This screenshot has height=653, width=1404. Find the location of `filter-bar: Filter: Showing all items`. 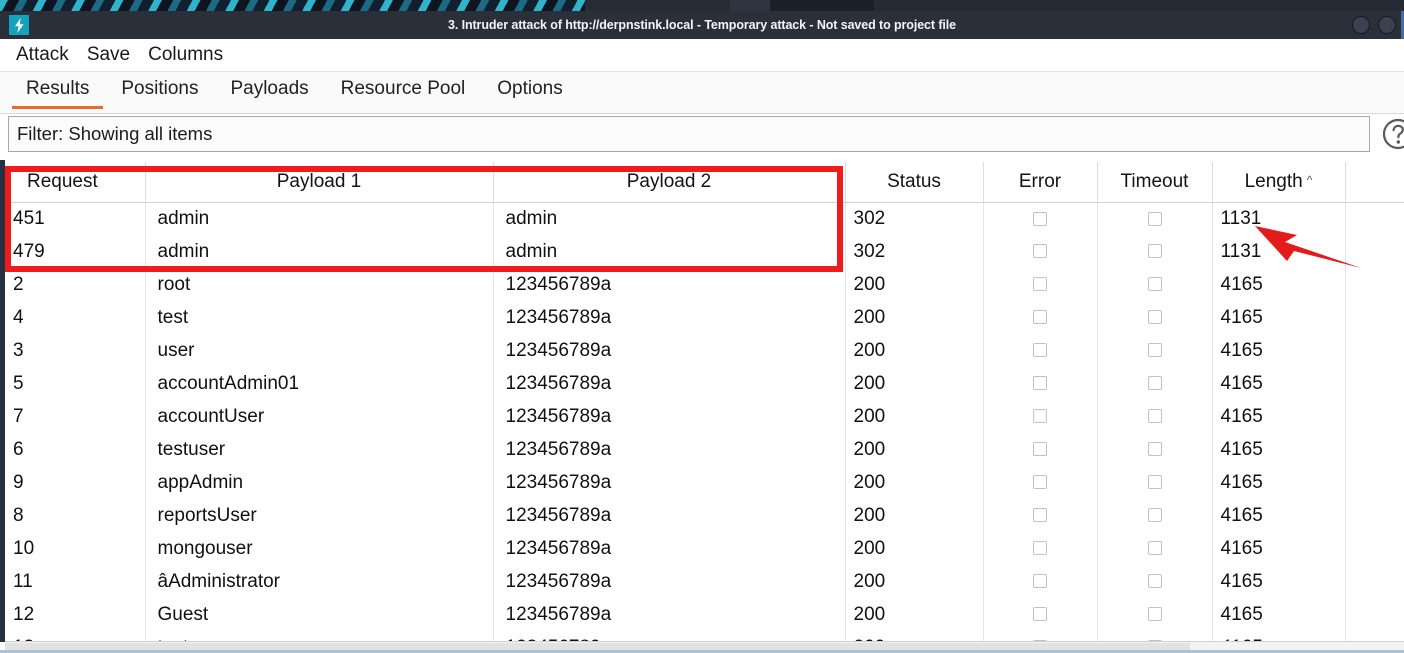

filter-bar: Filter: Showing all items is located at coordinates (689, 134).